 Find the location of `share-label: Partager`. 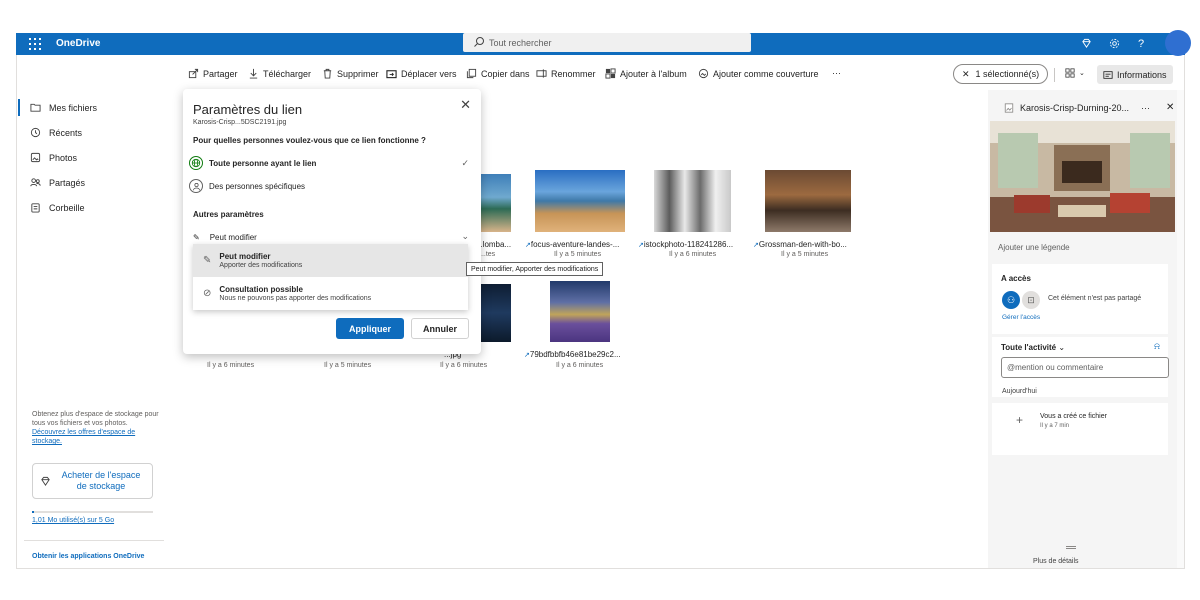

share-label: Partager is located at coordinates (220, 73).